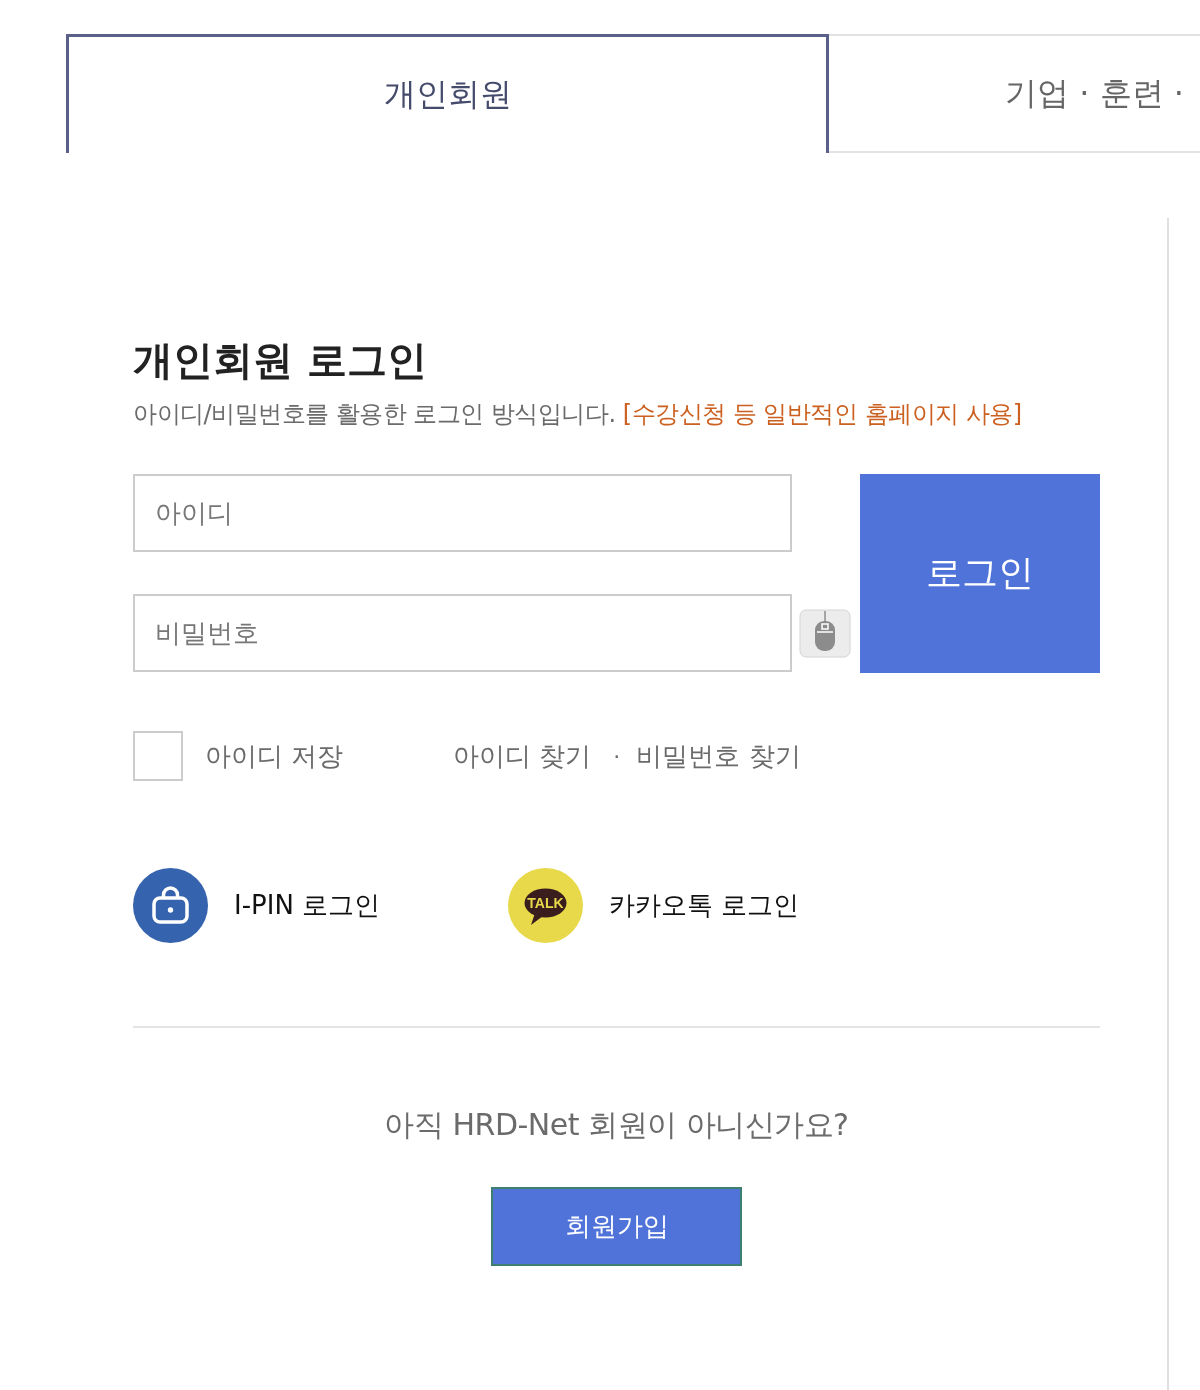 The width and height of the screenshot is (1200, 1390). I want to click on kakao-login-link: 카카오톡 로그인, so click(704, 905).